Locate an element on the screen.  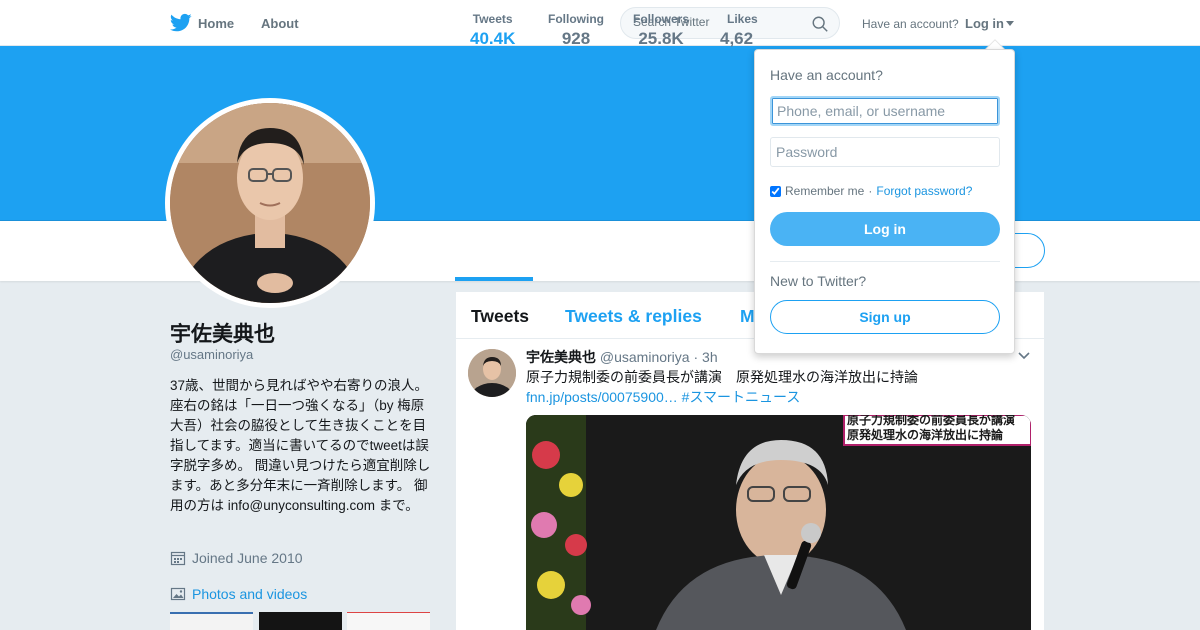
tweet-author-handle: @usaminoriya is located at coordinates (645, 357).